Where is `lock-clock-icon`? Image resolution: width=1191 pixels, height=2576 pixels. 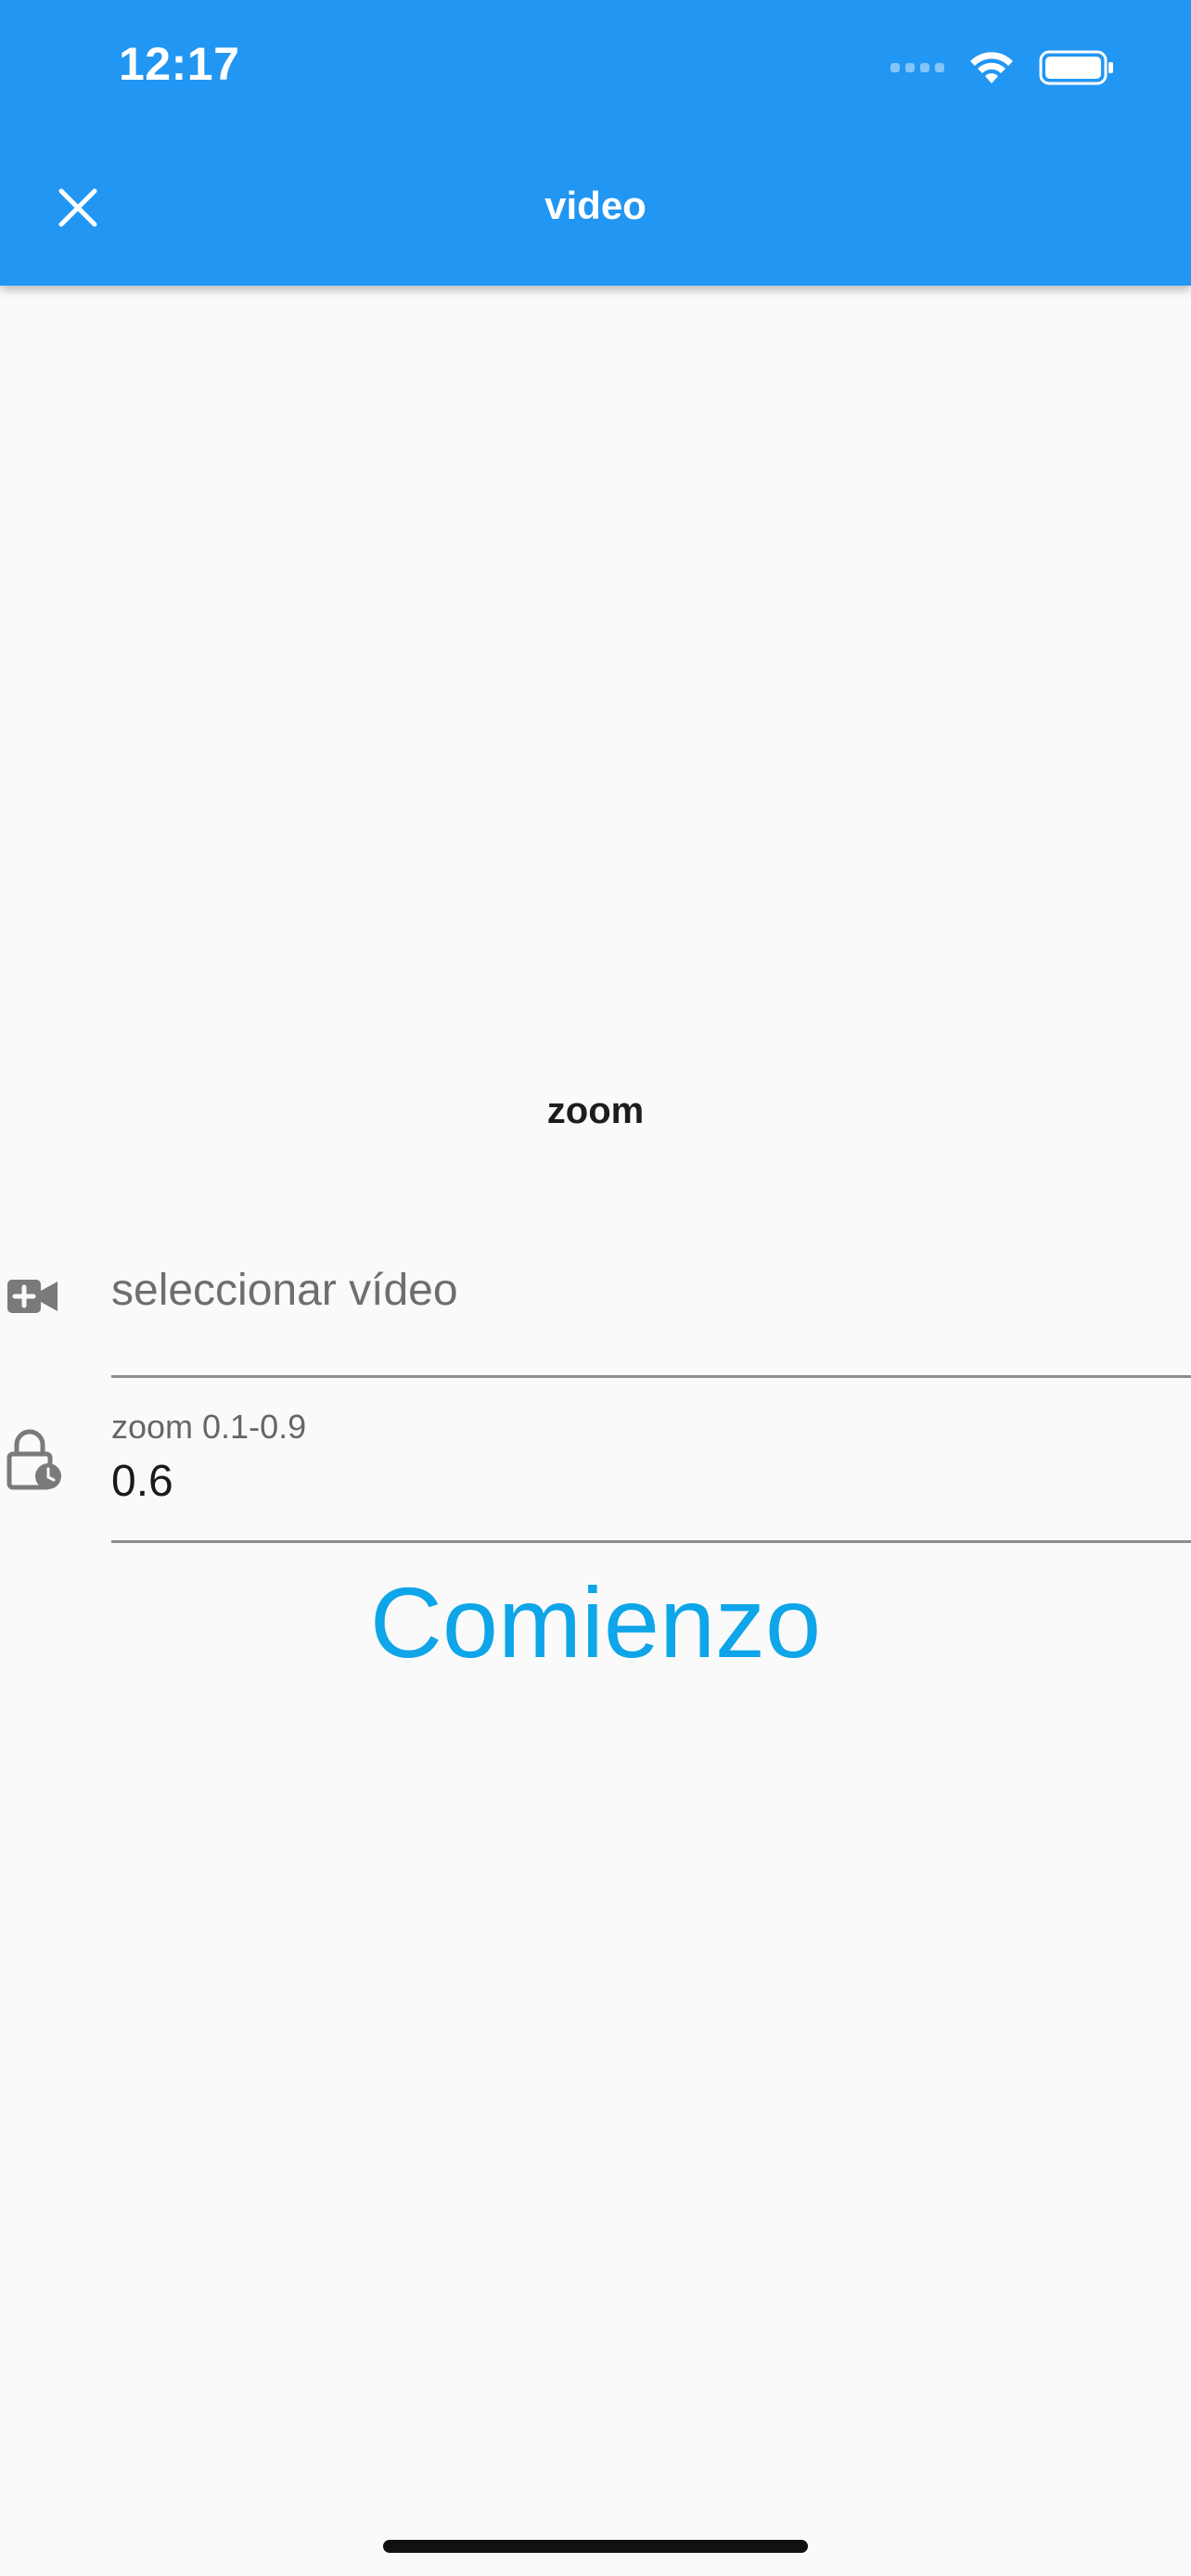
lock-clock-icon is located at coordinates (35, 1461).